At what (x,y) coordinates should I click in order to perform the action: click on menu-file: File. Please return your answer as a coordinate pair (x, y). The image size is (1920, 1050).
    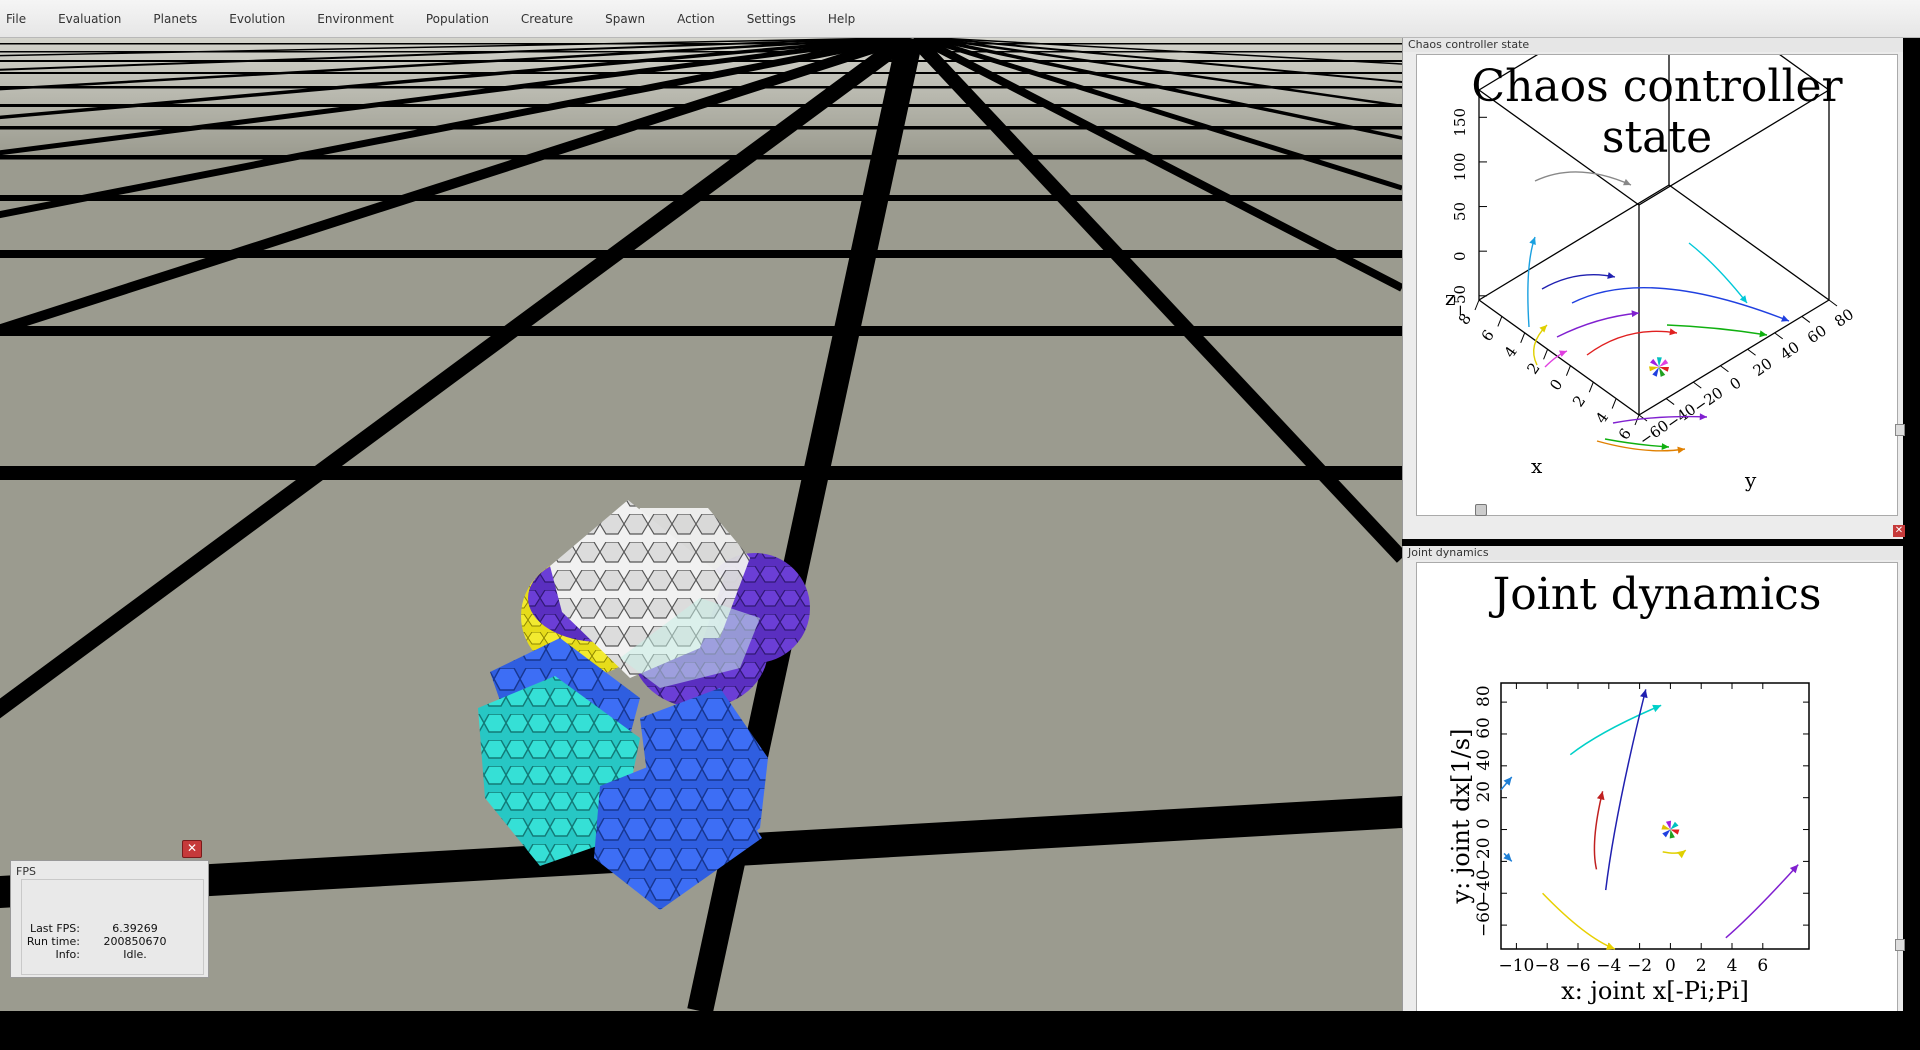
    Looking at the image, I should click on (22, 19).